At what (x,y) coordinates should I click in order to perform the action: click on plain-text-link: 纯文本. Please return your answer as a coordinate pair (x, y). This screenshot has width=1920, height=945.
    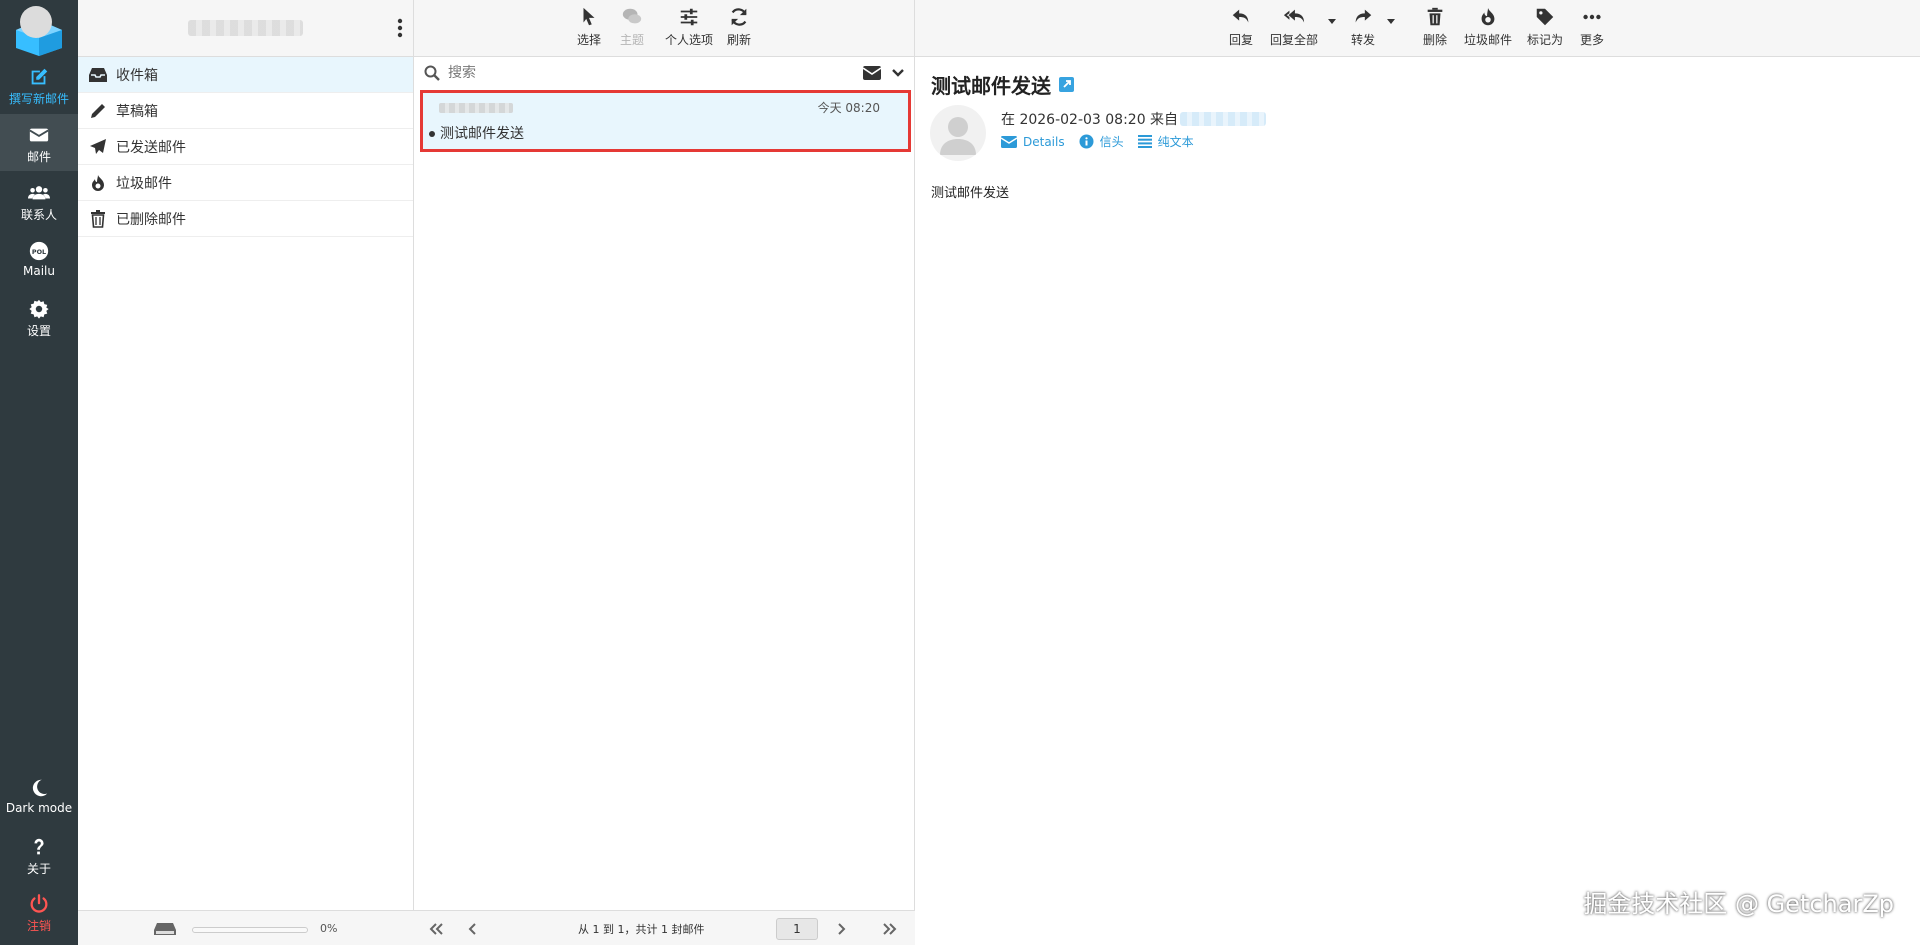
    Looking at the image, I should click on (1165, 141).